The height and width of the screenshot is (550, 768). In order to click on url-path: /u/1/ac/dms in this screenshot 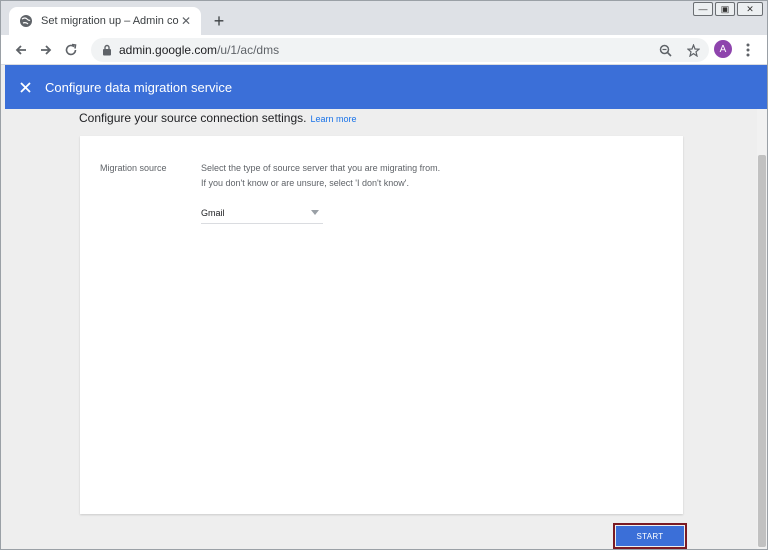, I will do `click(248, 50)`.